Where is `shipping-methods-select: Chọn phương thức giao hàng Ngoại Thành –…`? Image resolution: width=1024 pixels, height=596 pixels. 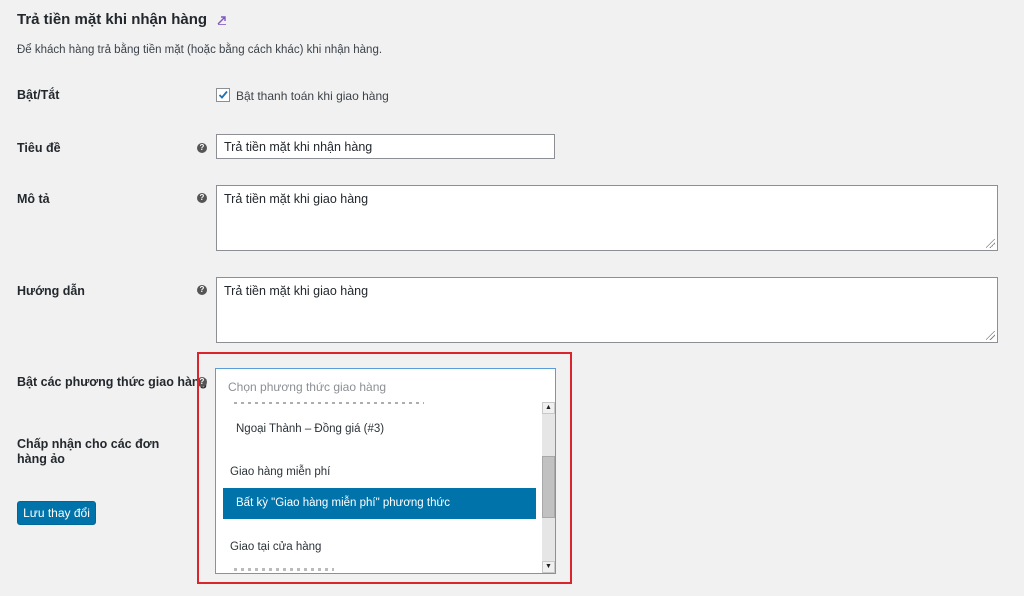 shipping-methods-select: Chọn phương thức giao hàng Ngoại Thành –… is located at coordinates (385, 471).